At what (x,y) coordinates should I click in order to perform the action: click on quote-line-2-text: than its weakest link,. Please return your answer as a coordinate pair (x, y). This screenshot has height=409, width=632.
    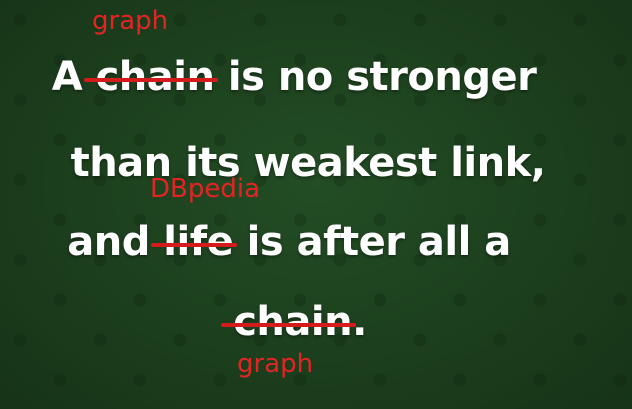
    Looking at the image, I should click on (308, 163).